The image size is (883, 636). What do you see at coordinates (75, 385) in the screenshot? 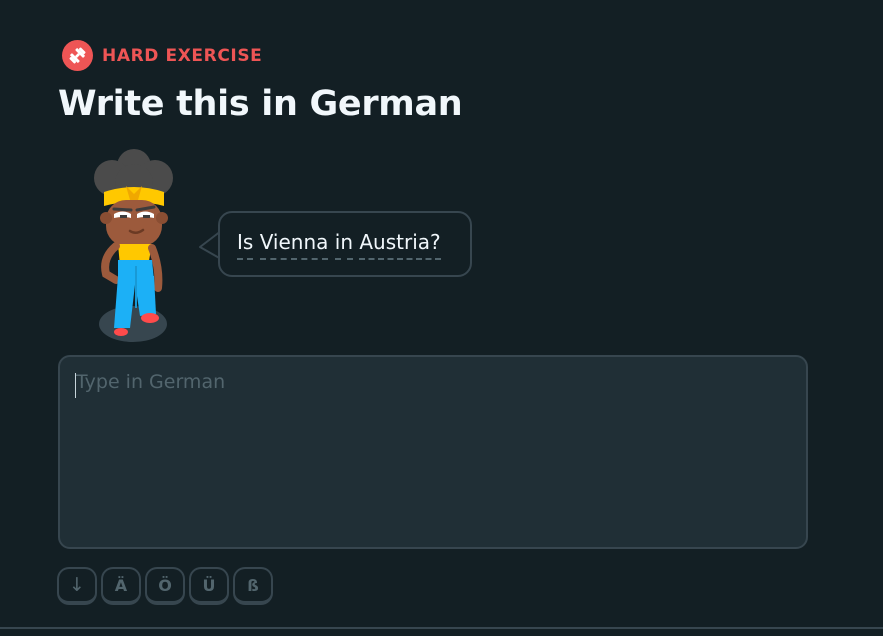
I see `text-cursor` at bounding box center [75, 385].